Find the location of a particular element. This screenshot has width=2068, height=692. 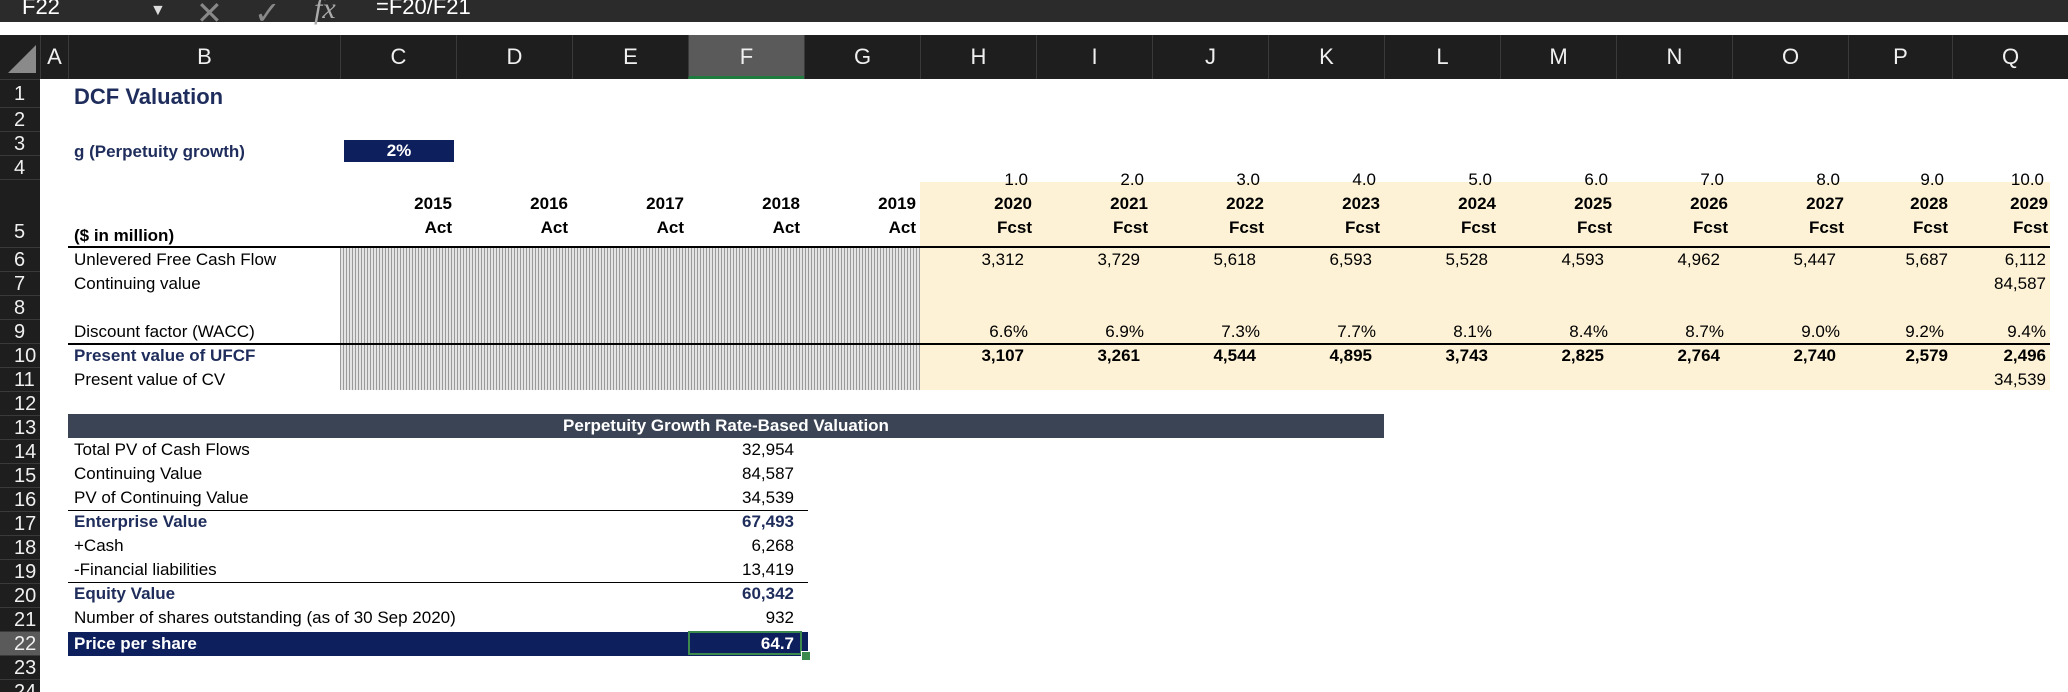

period-index: 2.0 is located at coordinates (1090, 180).